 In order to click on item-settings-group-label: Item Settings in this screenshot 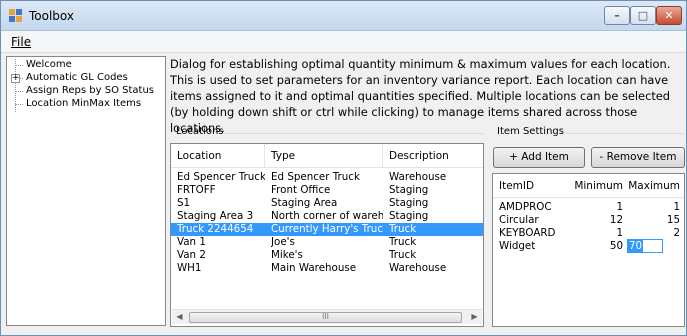, I will do `click(530, 131)`.